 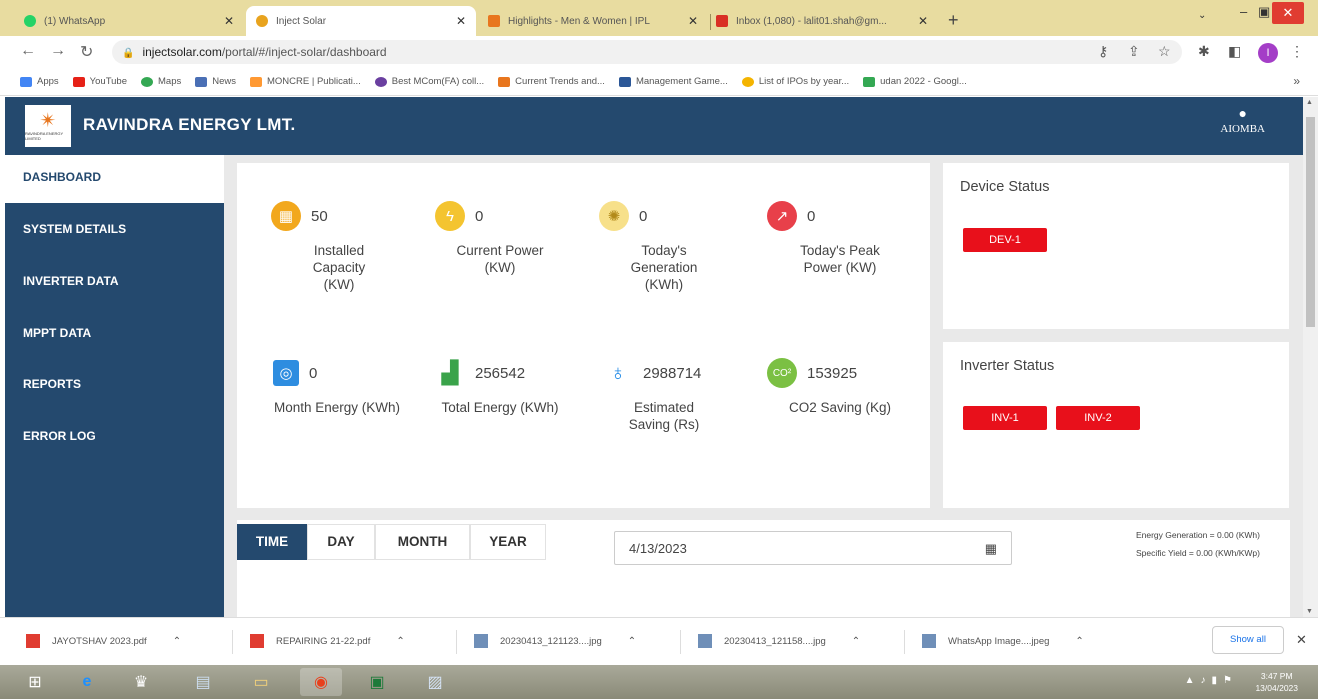 What do you see at coordinates (114, 179) in the screenshot?
I see `sidebar-item-dashboard: DASHBOARD` at bounding box center [114, 179].